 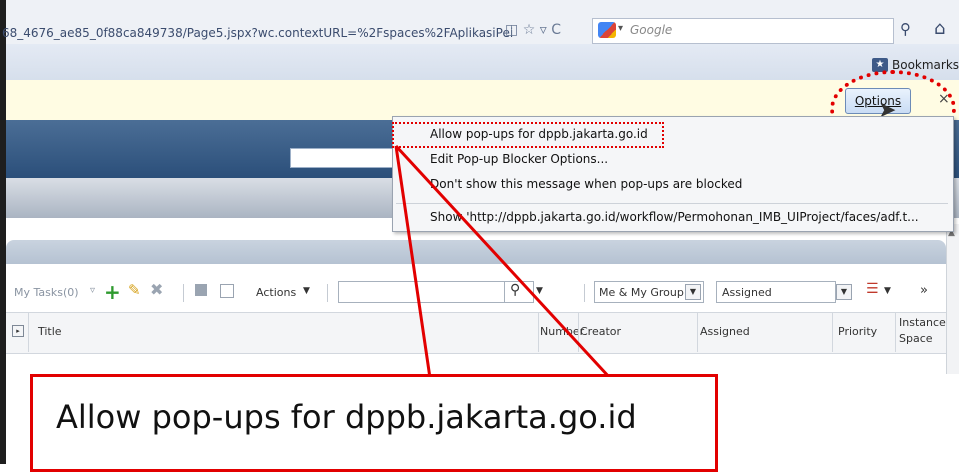 What do you see at coordinates (343, 158) in the screenshot?
I see `header-search-input` at bounding box center [343, 158].